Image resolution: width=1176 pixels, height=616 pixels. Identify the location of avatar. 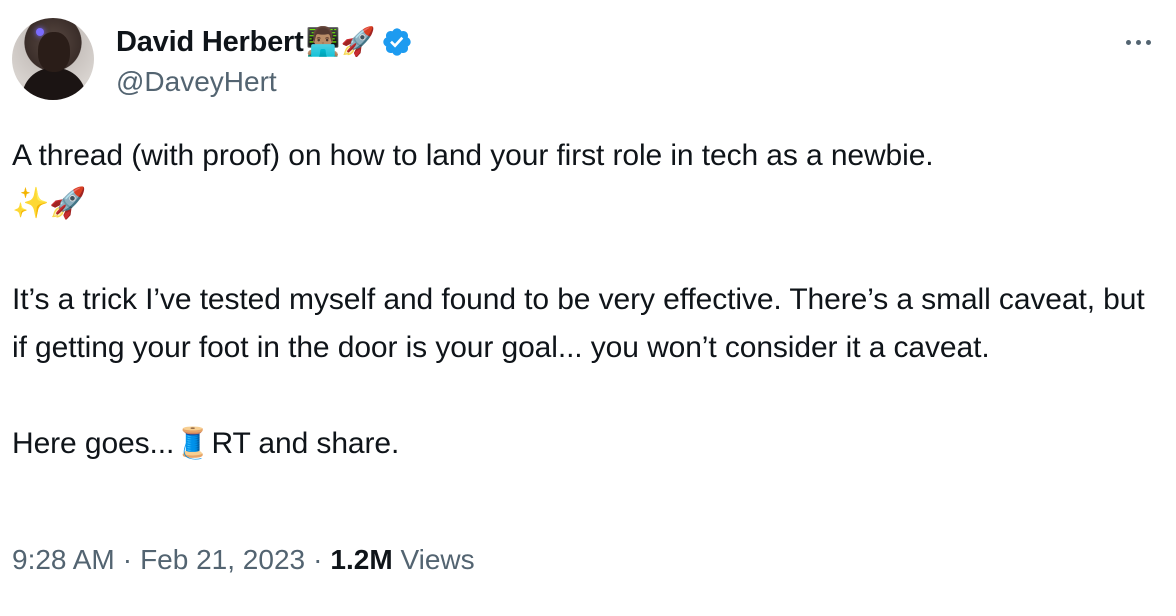
(53, 59).